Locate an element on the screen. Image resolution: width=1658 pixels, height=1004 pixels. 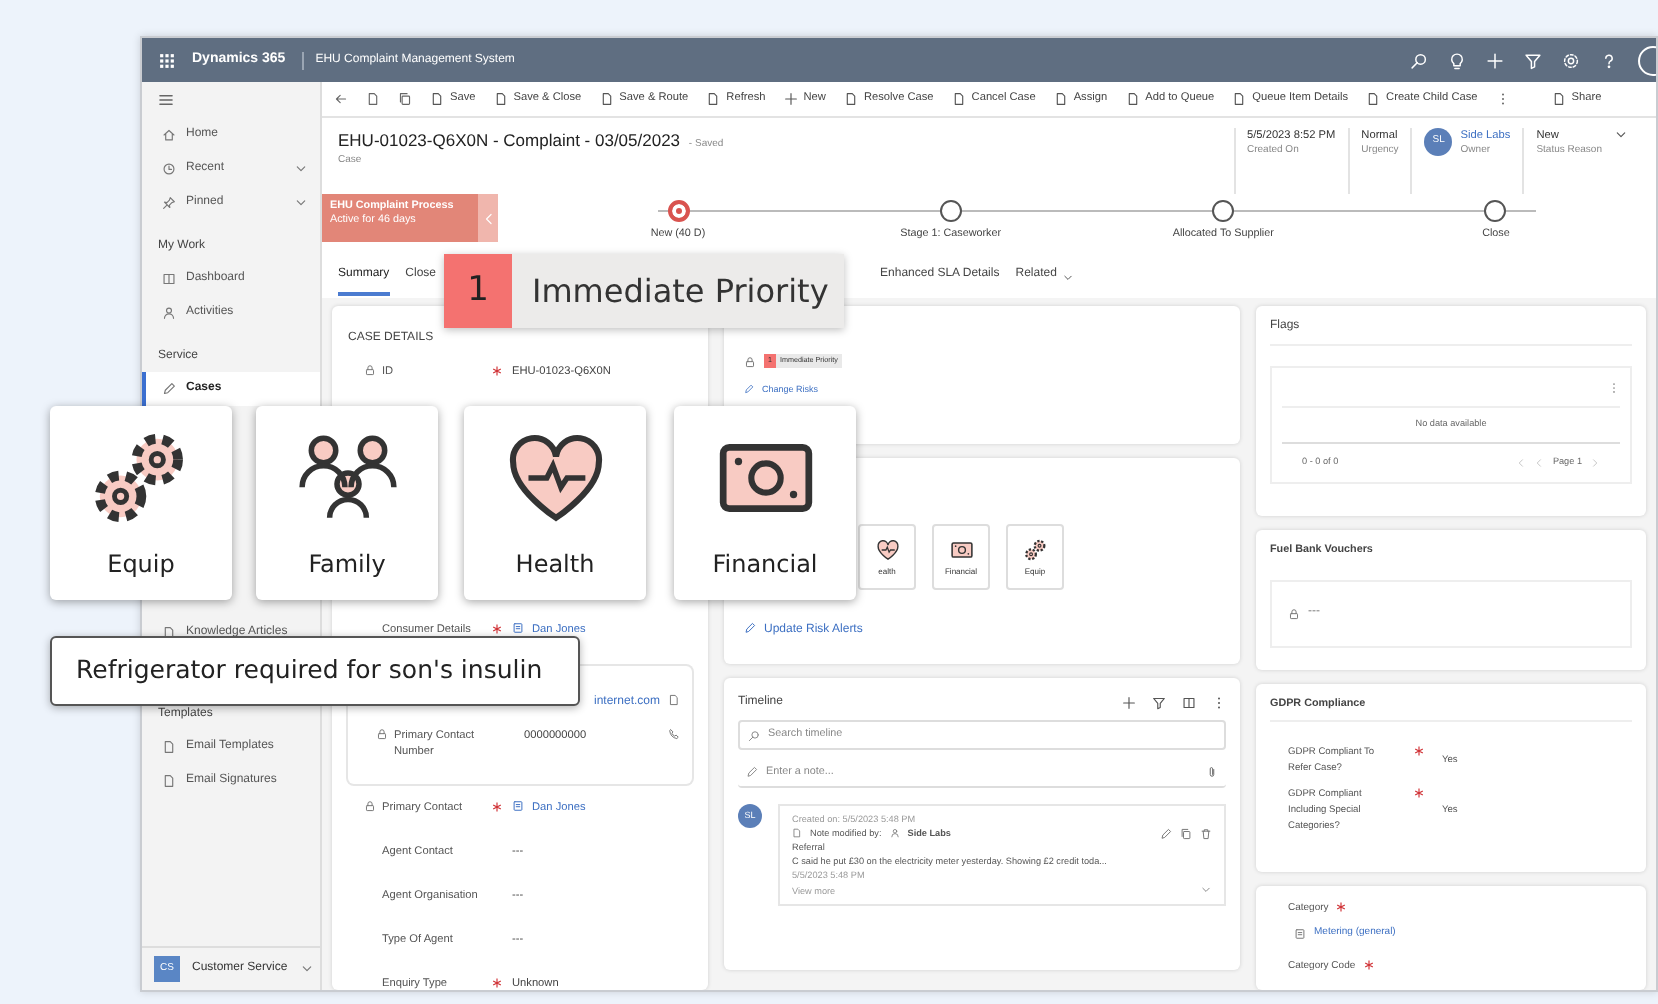
paperclip-icon is located at coordinates (1212, 772).